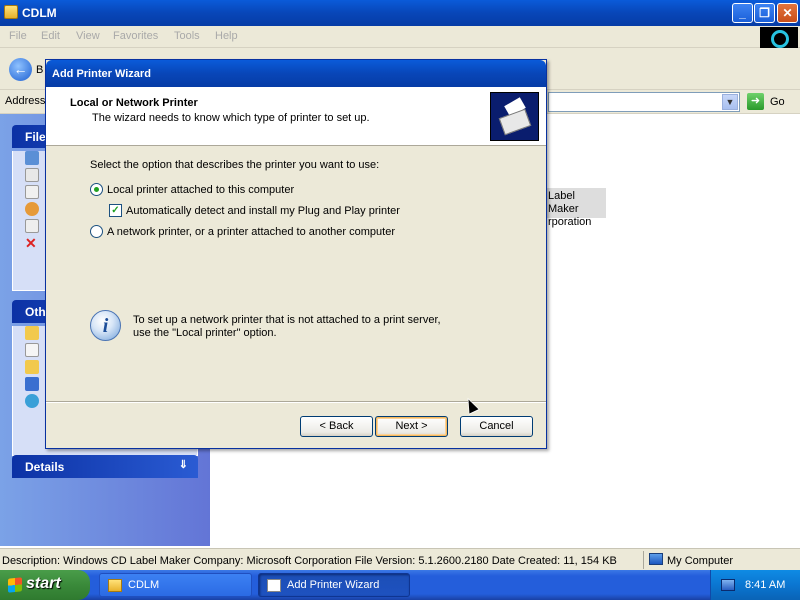  What do you see at coordinates (336, 426) in the screenshot?
I see `back-button: < Back` at bounding box center [336, 426].